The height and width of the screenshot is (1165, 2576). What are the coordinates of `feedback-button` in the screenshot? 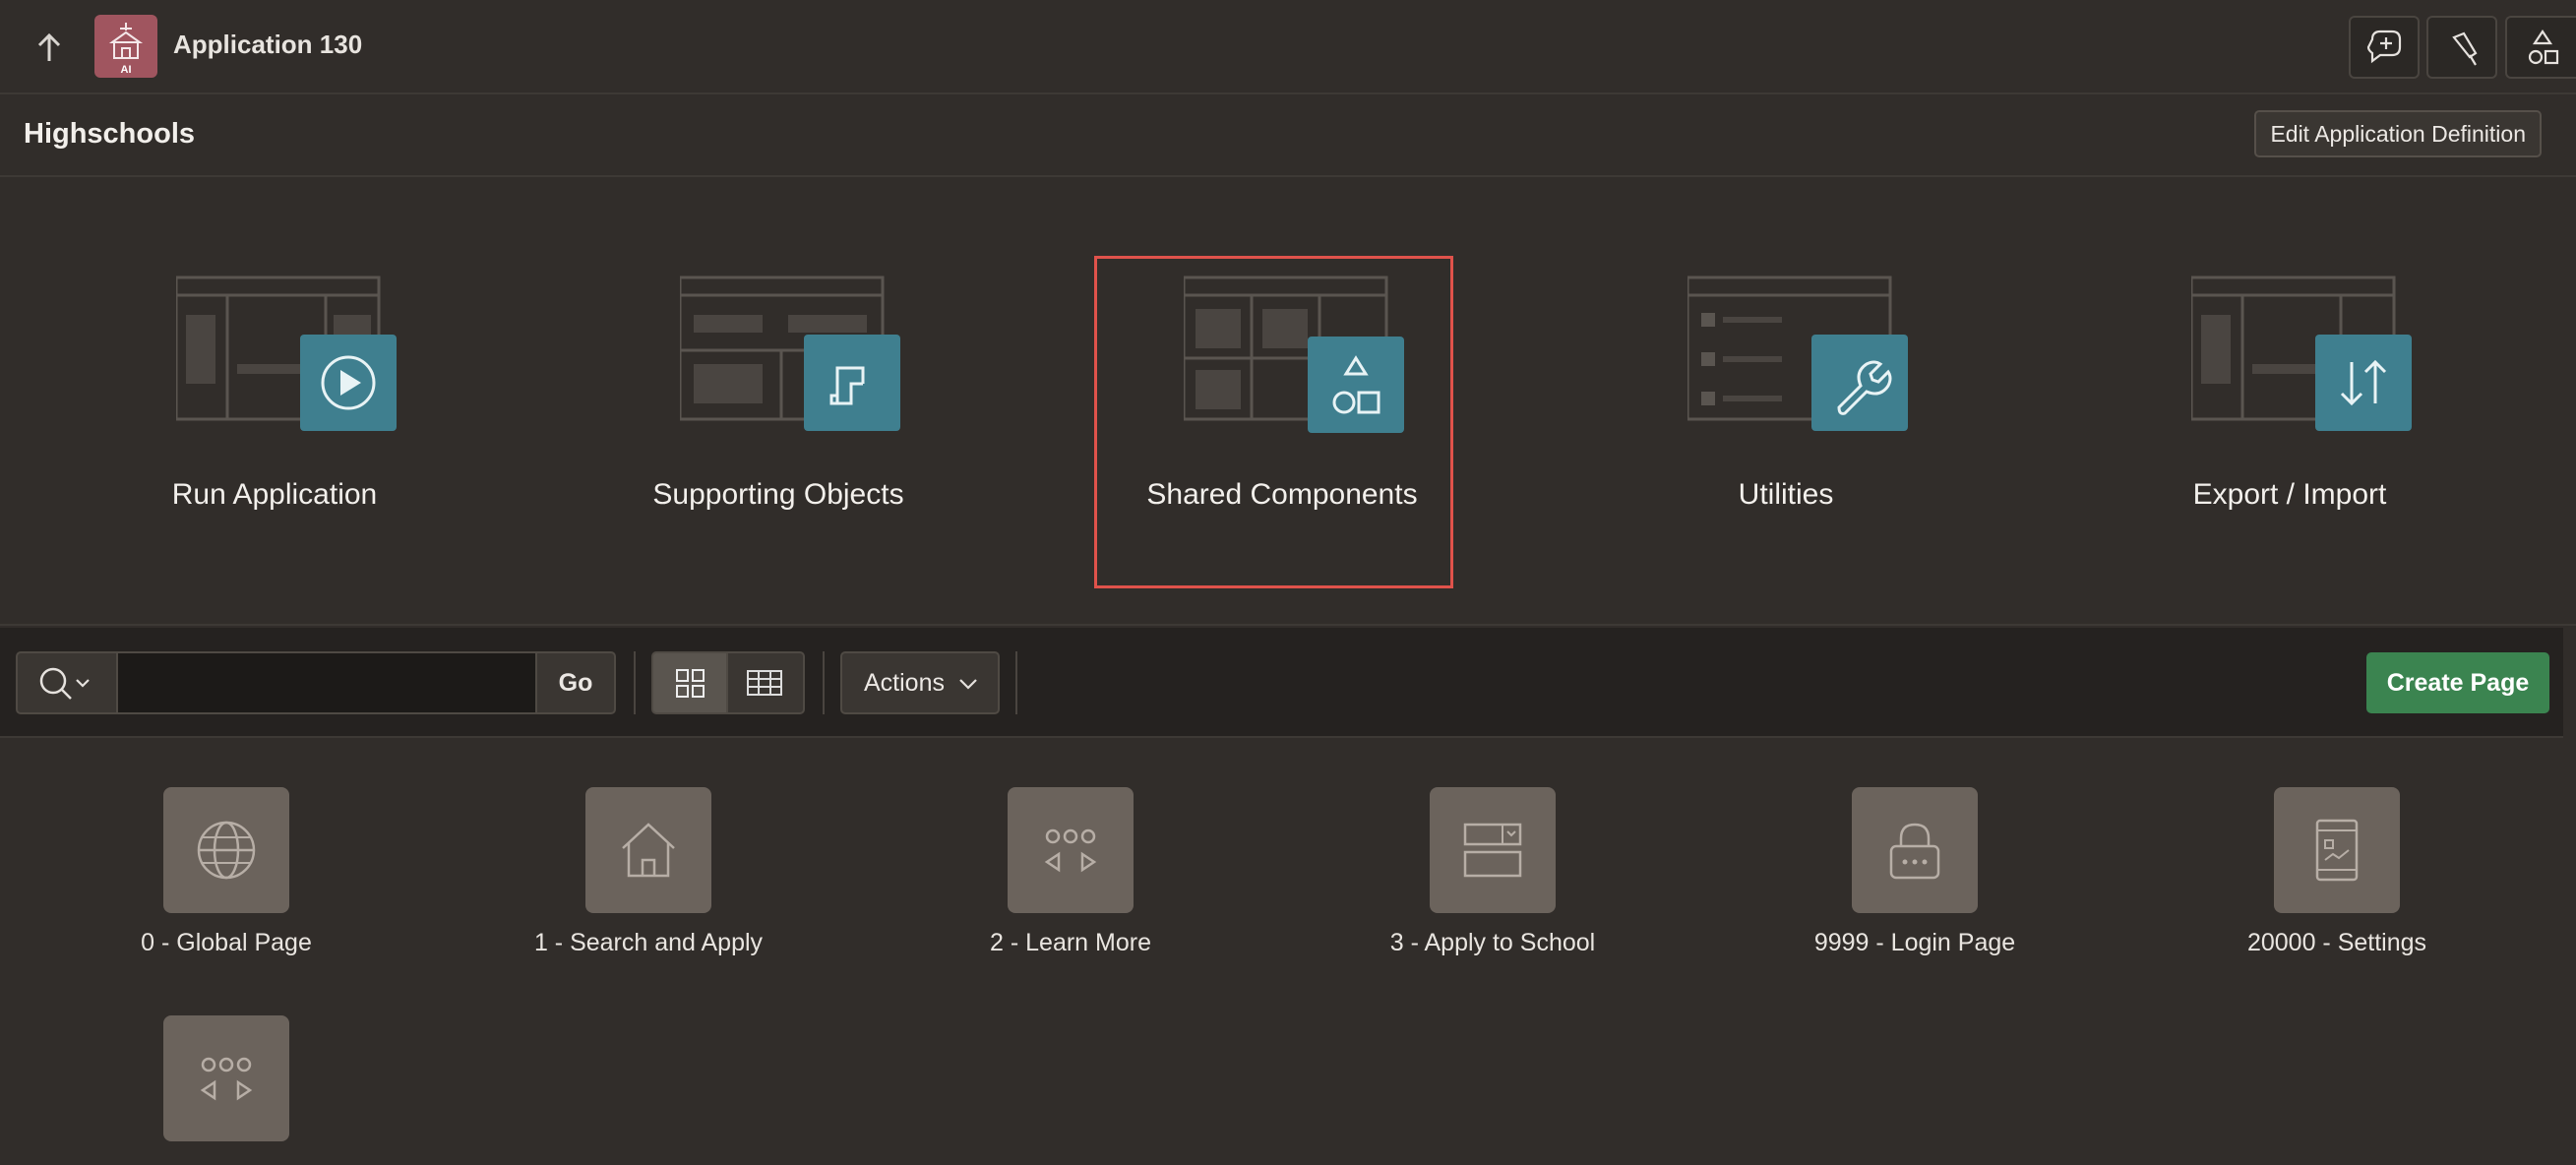 It's located at (2384, 48).